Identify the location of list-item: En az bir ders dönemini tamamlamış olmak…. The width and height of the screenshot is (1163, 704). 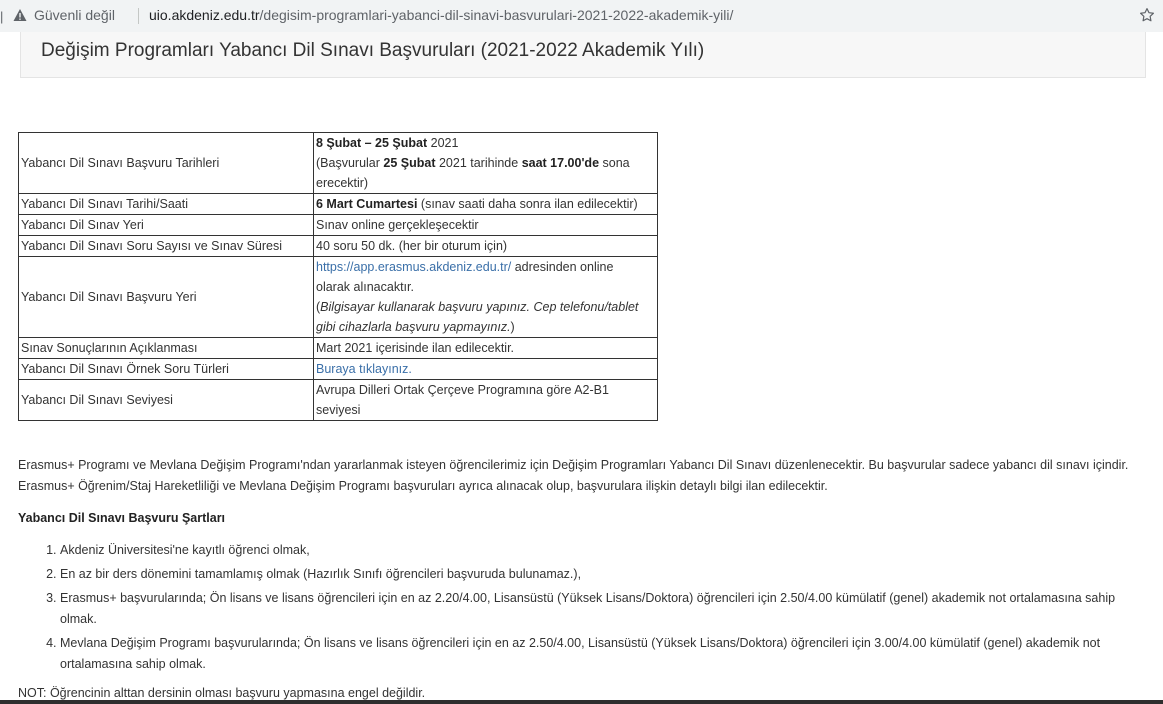
(601, 574).